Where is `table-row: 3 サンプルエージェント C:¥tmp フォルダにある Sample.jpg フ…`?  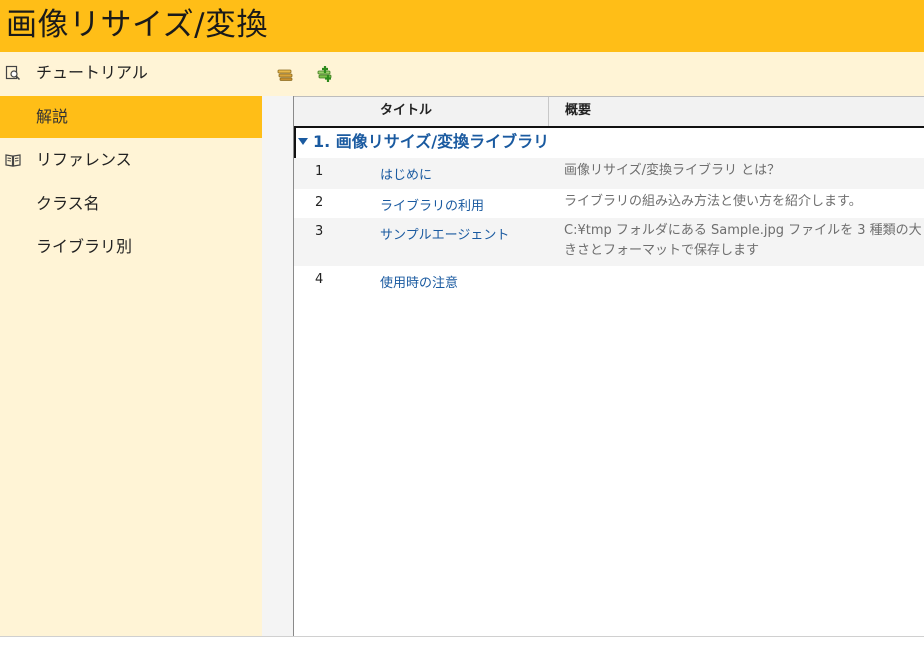
table-row: 3 サンプルエージェント C:¥tmp フォルダにある Sample.jpg フ… is located at coordinates (609, 242).